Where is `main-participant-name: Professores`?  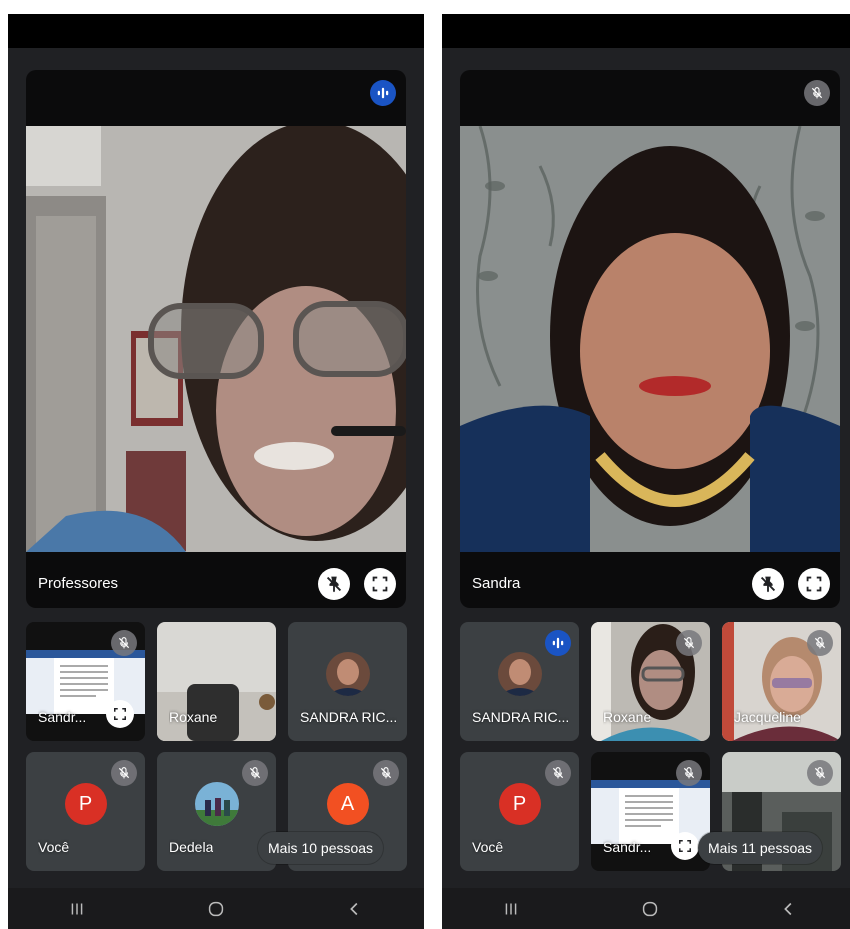
main-participant-name: Professores is located at coordinates (78, 583).